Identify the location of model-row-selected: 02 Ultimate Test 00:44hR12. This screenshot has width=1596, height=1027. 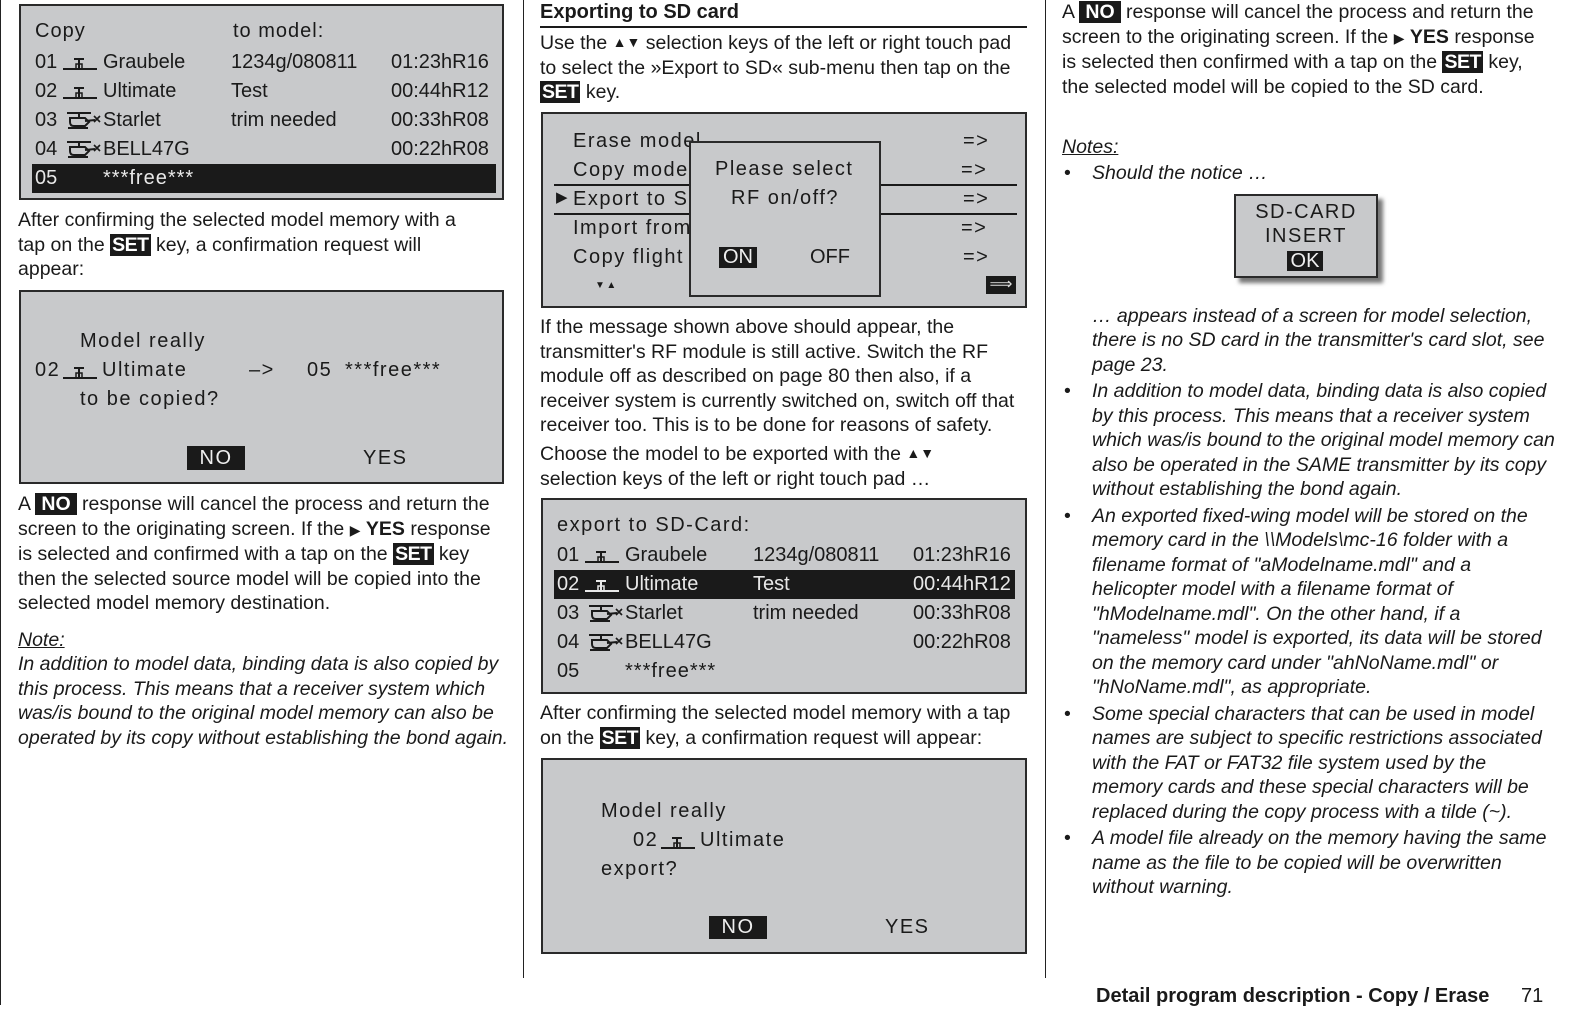
(784, 584).